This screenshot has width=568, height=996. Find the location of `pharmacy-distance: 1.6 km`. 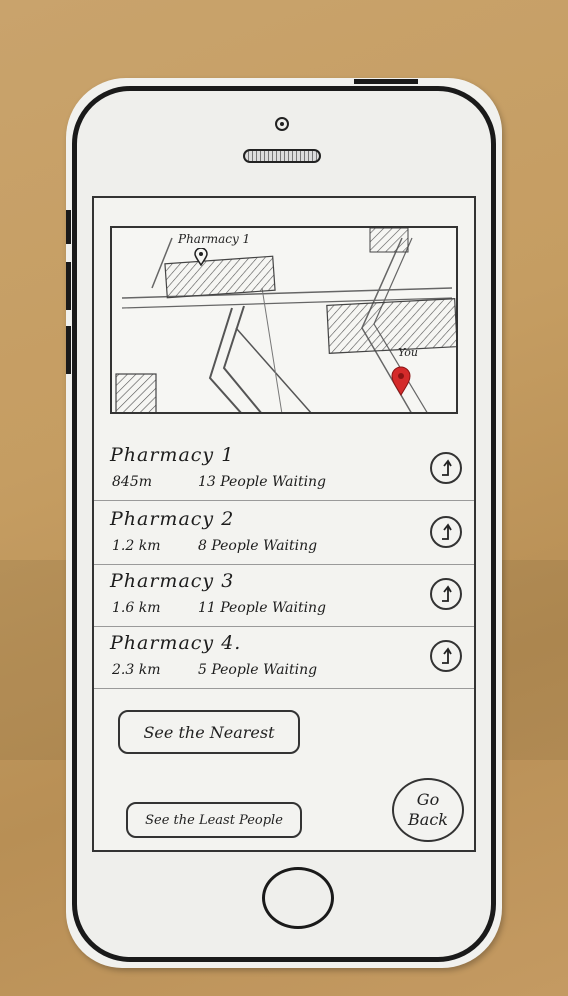

pharmacy-distance: 1.6 km is located at coordinates (136, 608).